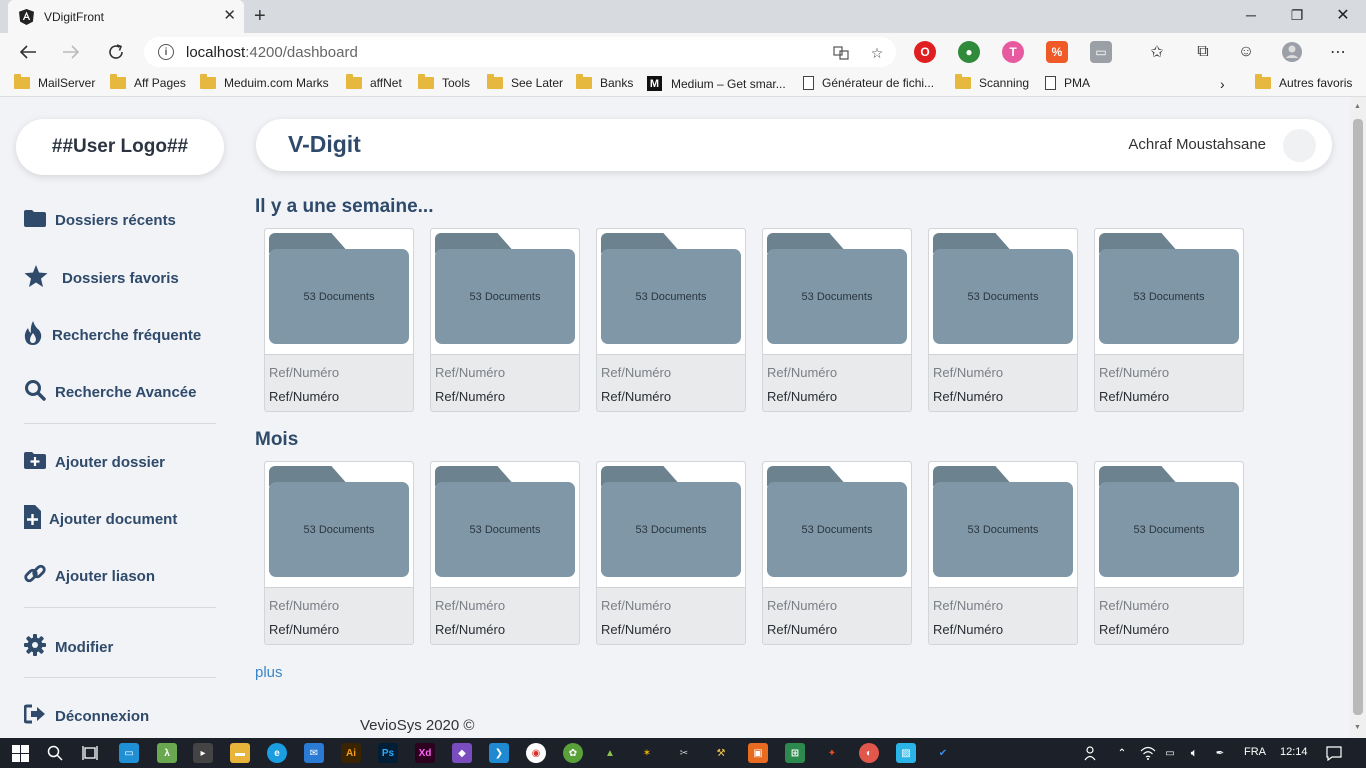 The height and width of the screenshot is (768, 1366). Describe the element at coordinates (260, 16) in the screenshot. I see `new-tab-icon: +` at that location.